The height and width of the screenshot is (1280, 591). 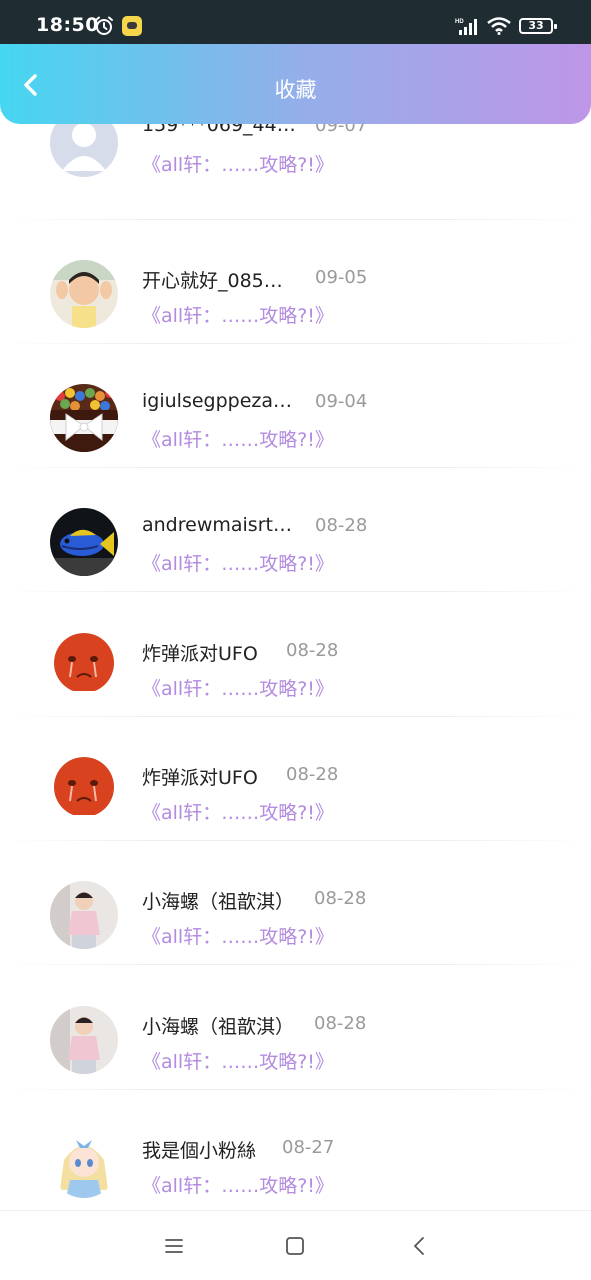 What do you see at coordinates (67, 25) in the screenshot?
I see `status-time: 18:50` at bounding box center [67, 25].